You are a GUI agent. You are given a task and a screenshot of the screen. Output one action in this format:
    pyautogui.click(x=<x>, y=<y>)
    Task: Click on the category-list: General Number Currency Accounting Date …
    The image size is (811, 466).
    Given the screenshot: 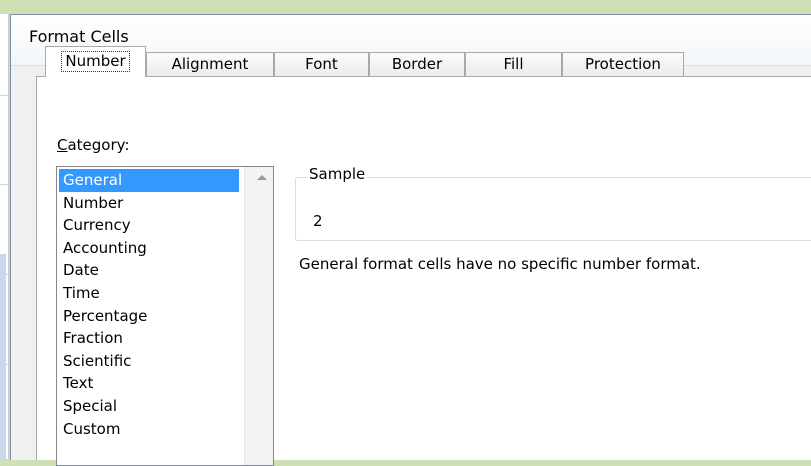 What is the action you would take?
    pyautogui.click(x=149, y=304)
    